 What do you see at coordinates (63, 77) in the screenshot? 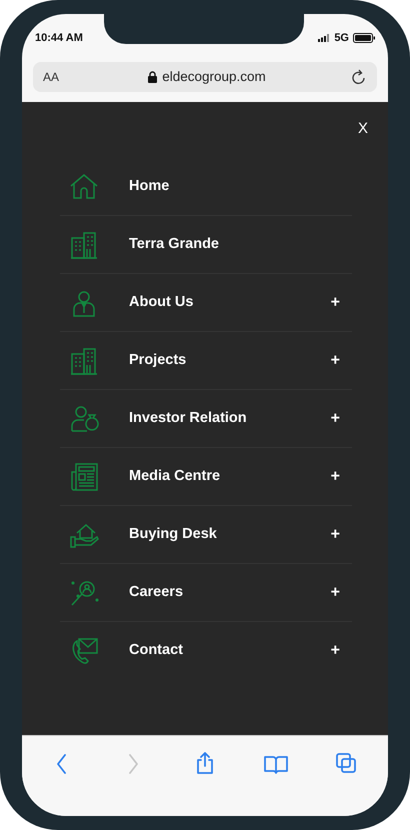
I see `text-size-button: AA` at bounding box center [63, 77].